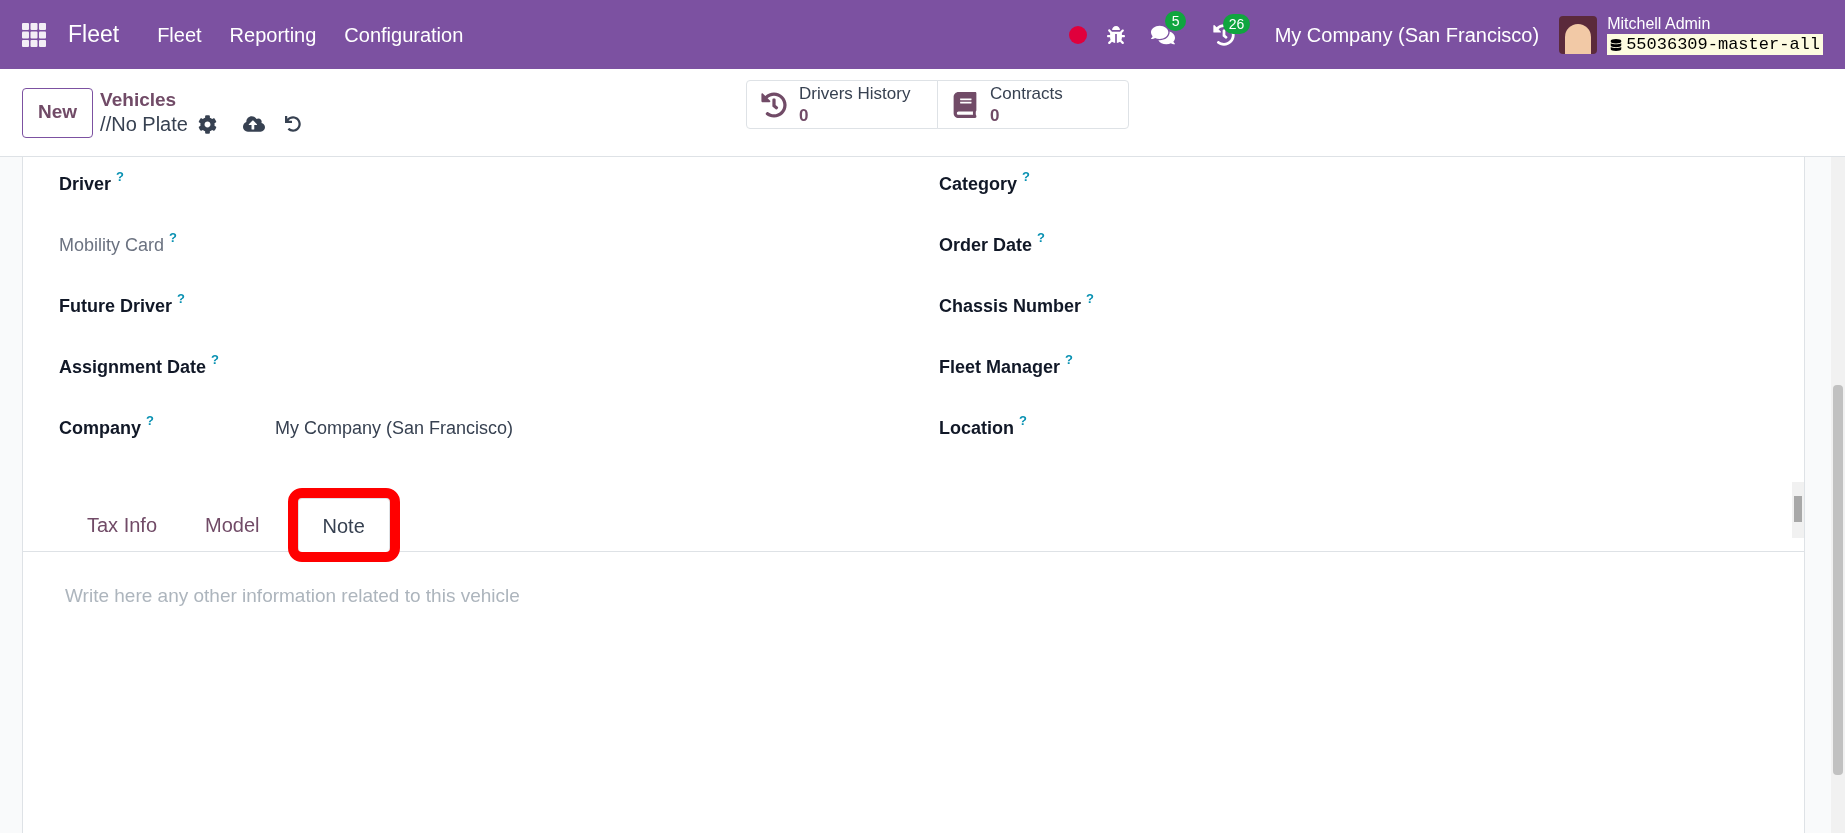 This screenshot has width=1845, height=833. I want to click on apps-menu-icon, so click(34, 34).